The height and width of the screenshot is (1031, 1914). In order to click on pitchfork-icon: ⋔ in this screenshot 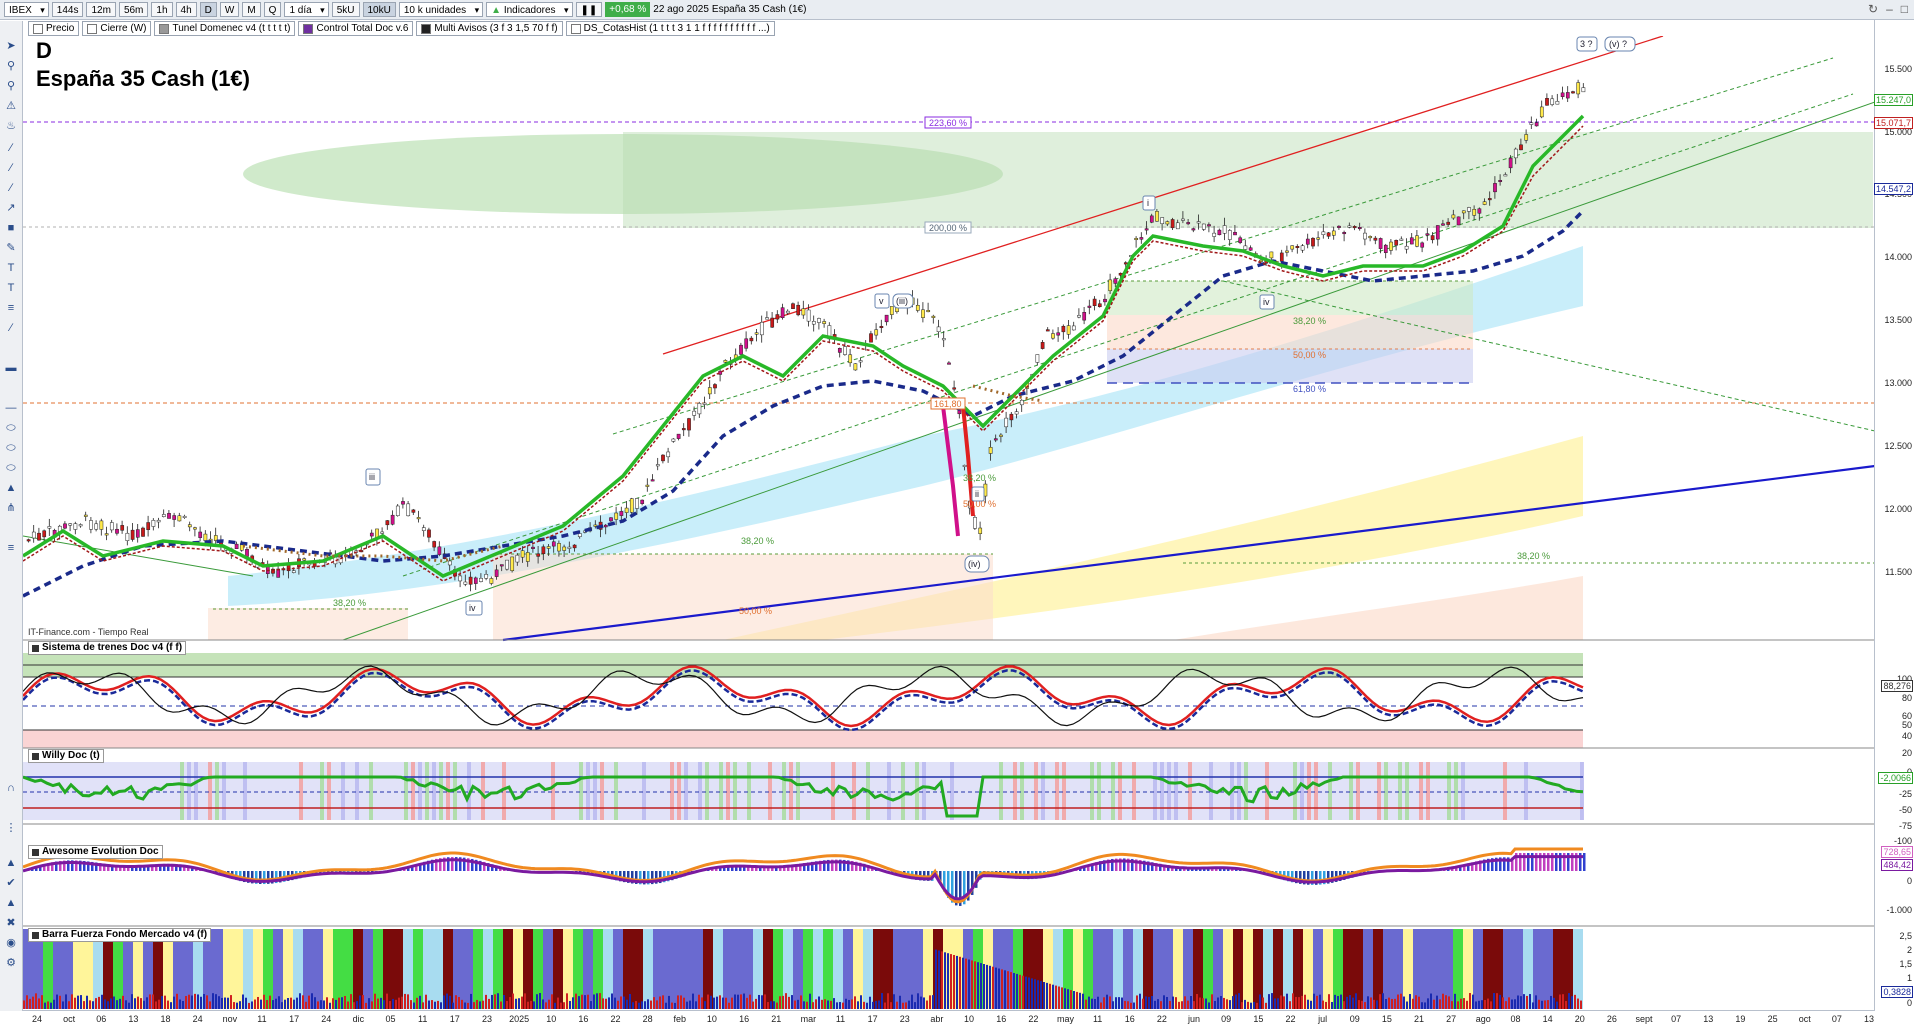, I will do `click(11, 508)`.